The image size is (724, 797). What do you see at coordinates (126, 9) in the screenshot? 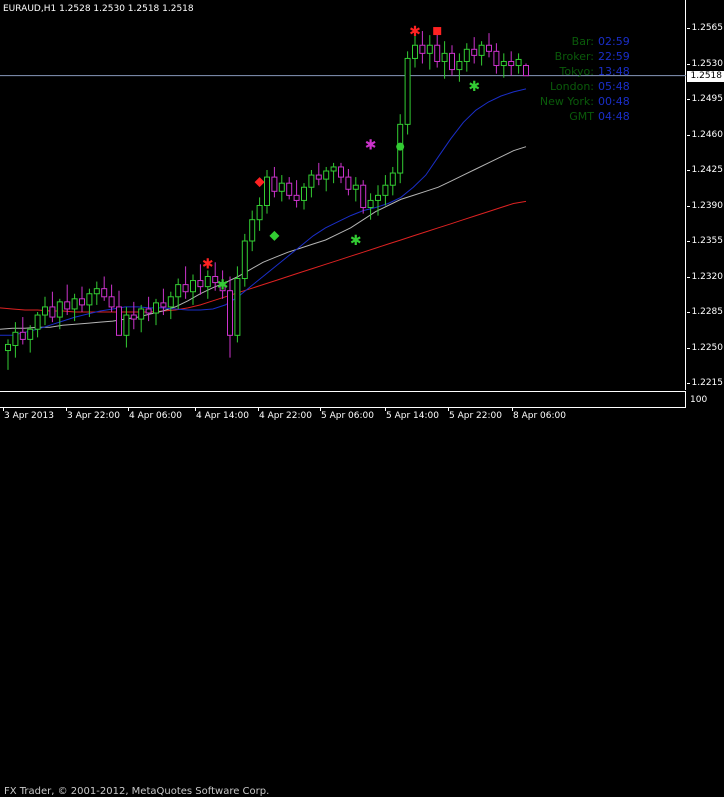
I see `ohlc-values: 1.2528 1.2530 1.2518 1.2518` at bounding box center [126, 9].